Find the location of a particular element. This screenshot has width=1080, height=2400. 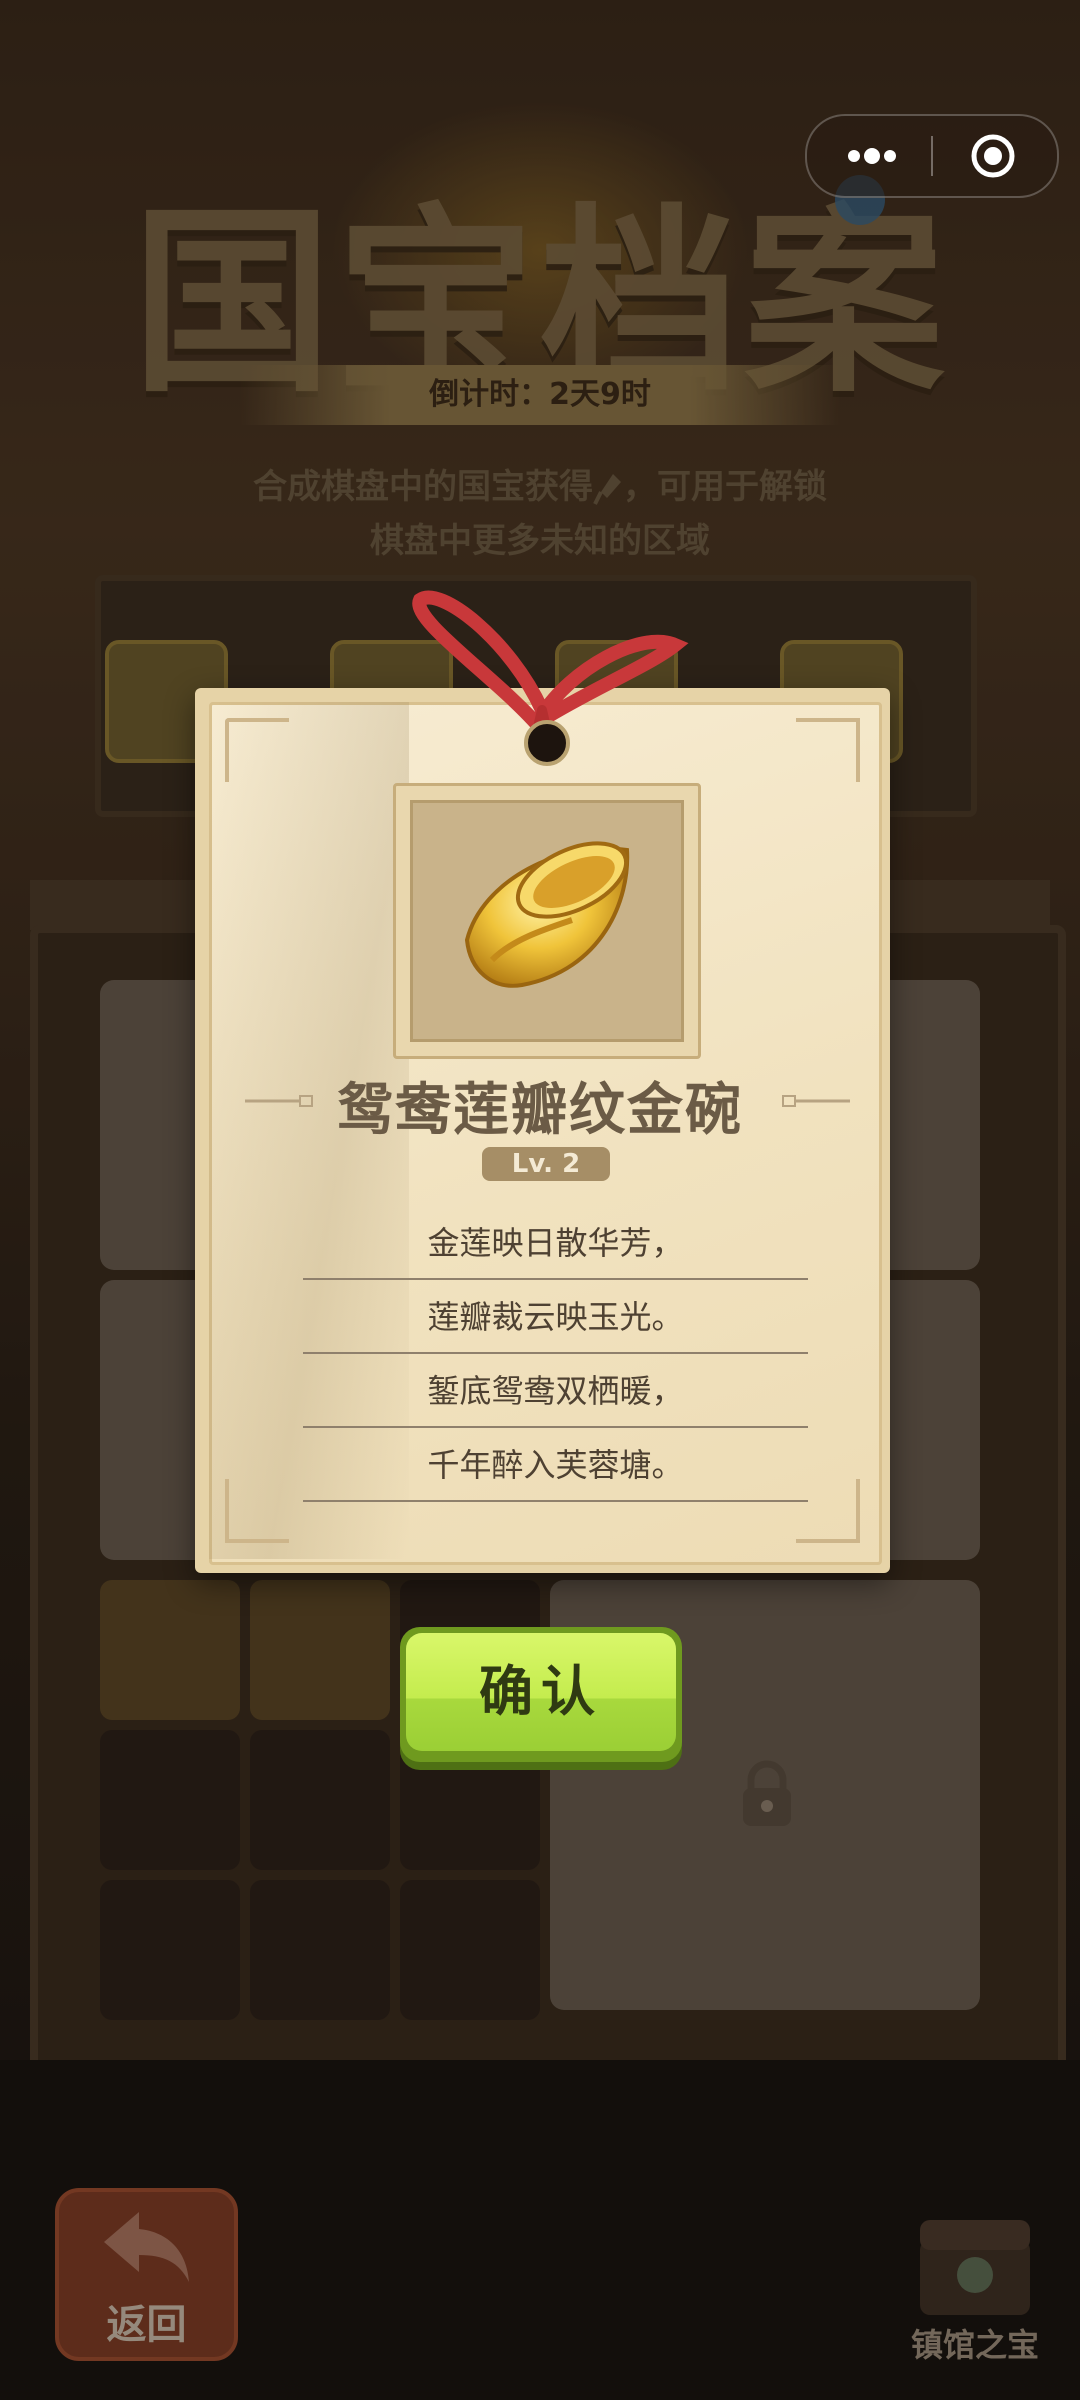

confirm-button: 确认 is located at coordinates (541, 1694).